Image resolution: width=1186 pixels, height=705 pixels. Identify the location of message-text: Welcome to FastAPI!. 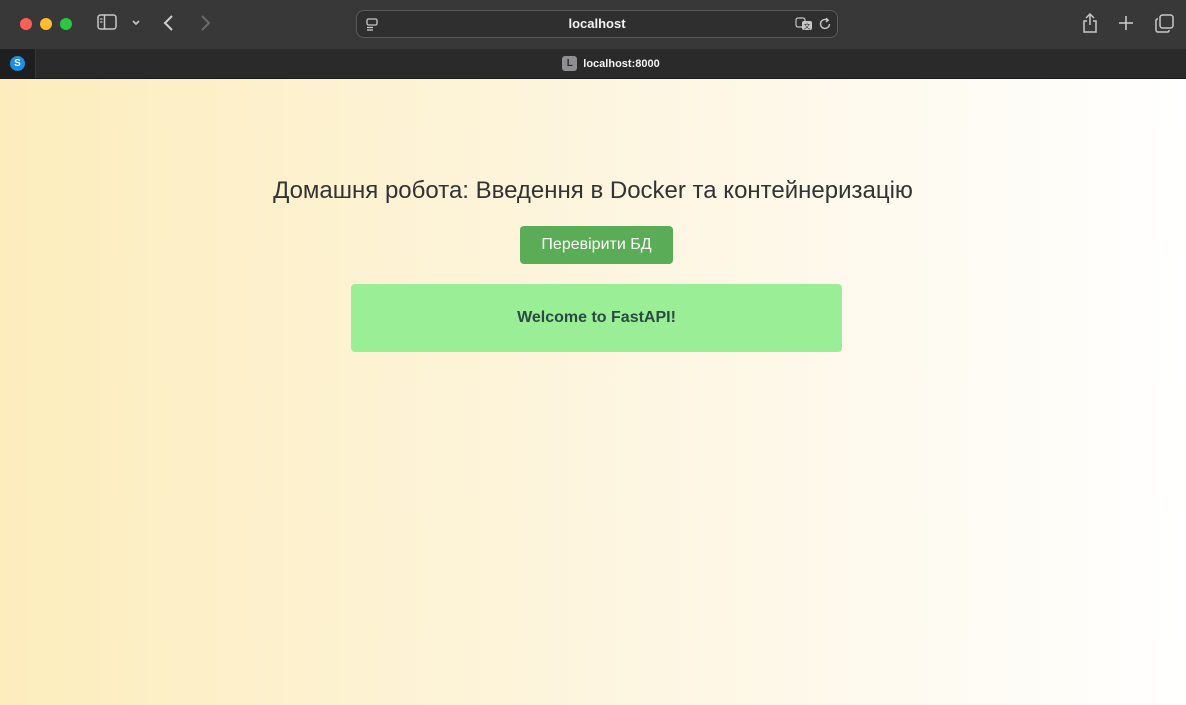
(596, 317).